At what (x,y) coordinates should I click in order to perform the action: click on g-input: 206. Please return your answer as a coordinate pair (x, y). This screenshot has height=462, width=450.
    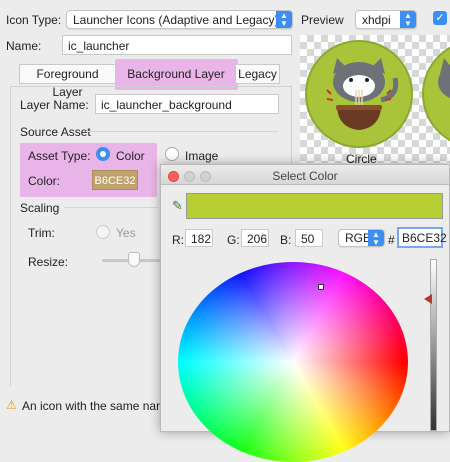
    Looking at the image, I should click on (255, 238).